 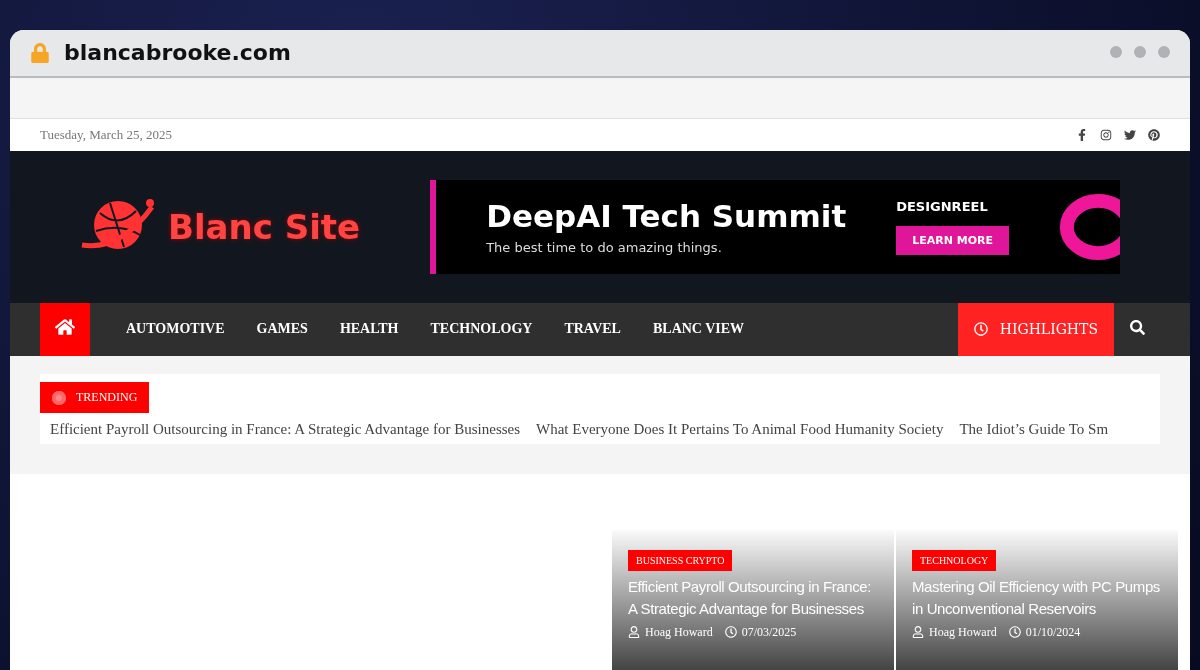 What do you see at coordinates (1082, 134) in the screenshot?
I see `facebook-icon` at bounding box center [1082, 134].